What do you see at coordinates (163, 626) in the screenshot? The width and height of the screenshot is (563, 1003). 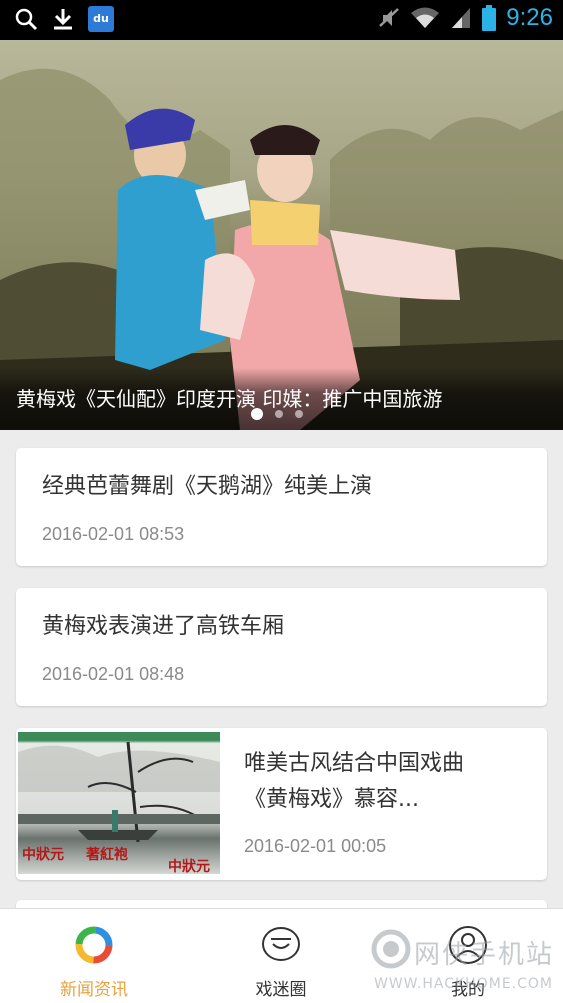 I see `news-title: 黄梅戏表演进了高铁车厢` at bounding box center [163, 626].